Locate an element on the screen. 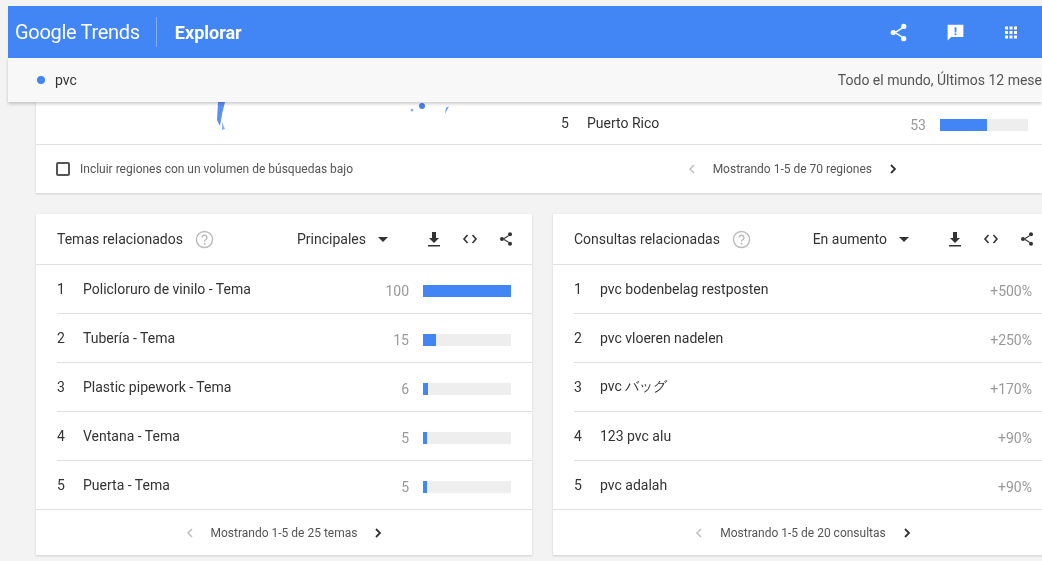  pagination-label: Mostrando 1-5 de 70 regiones is located at coordinates (792, 169).